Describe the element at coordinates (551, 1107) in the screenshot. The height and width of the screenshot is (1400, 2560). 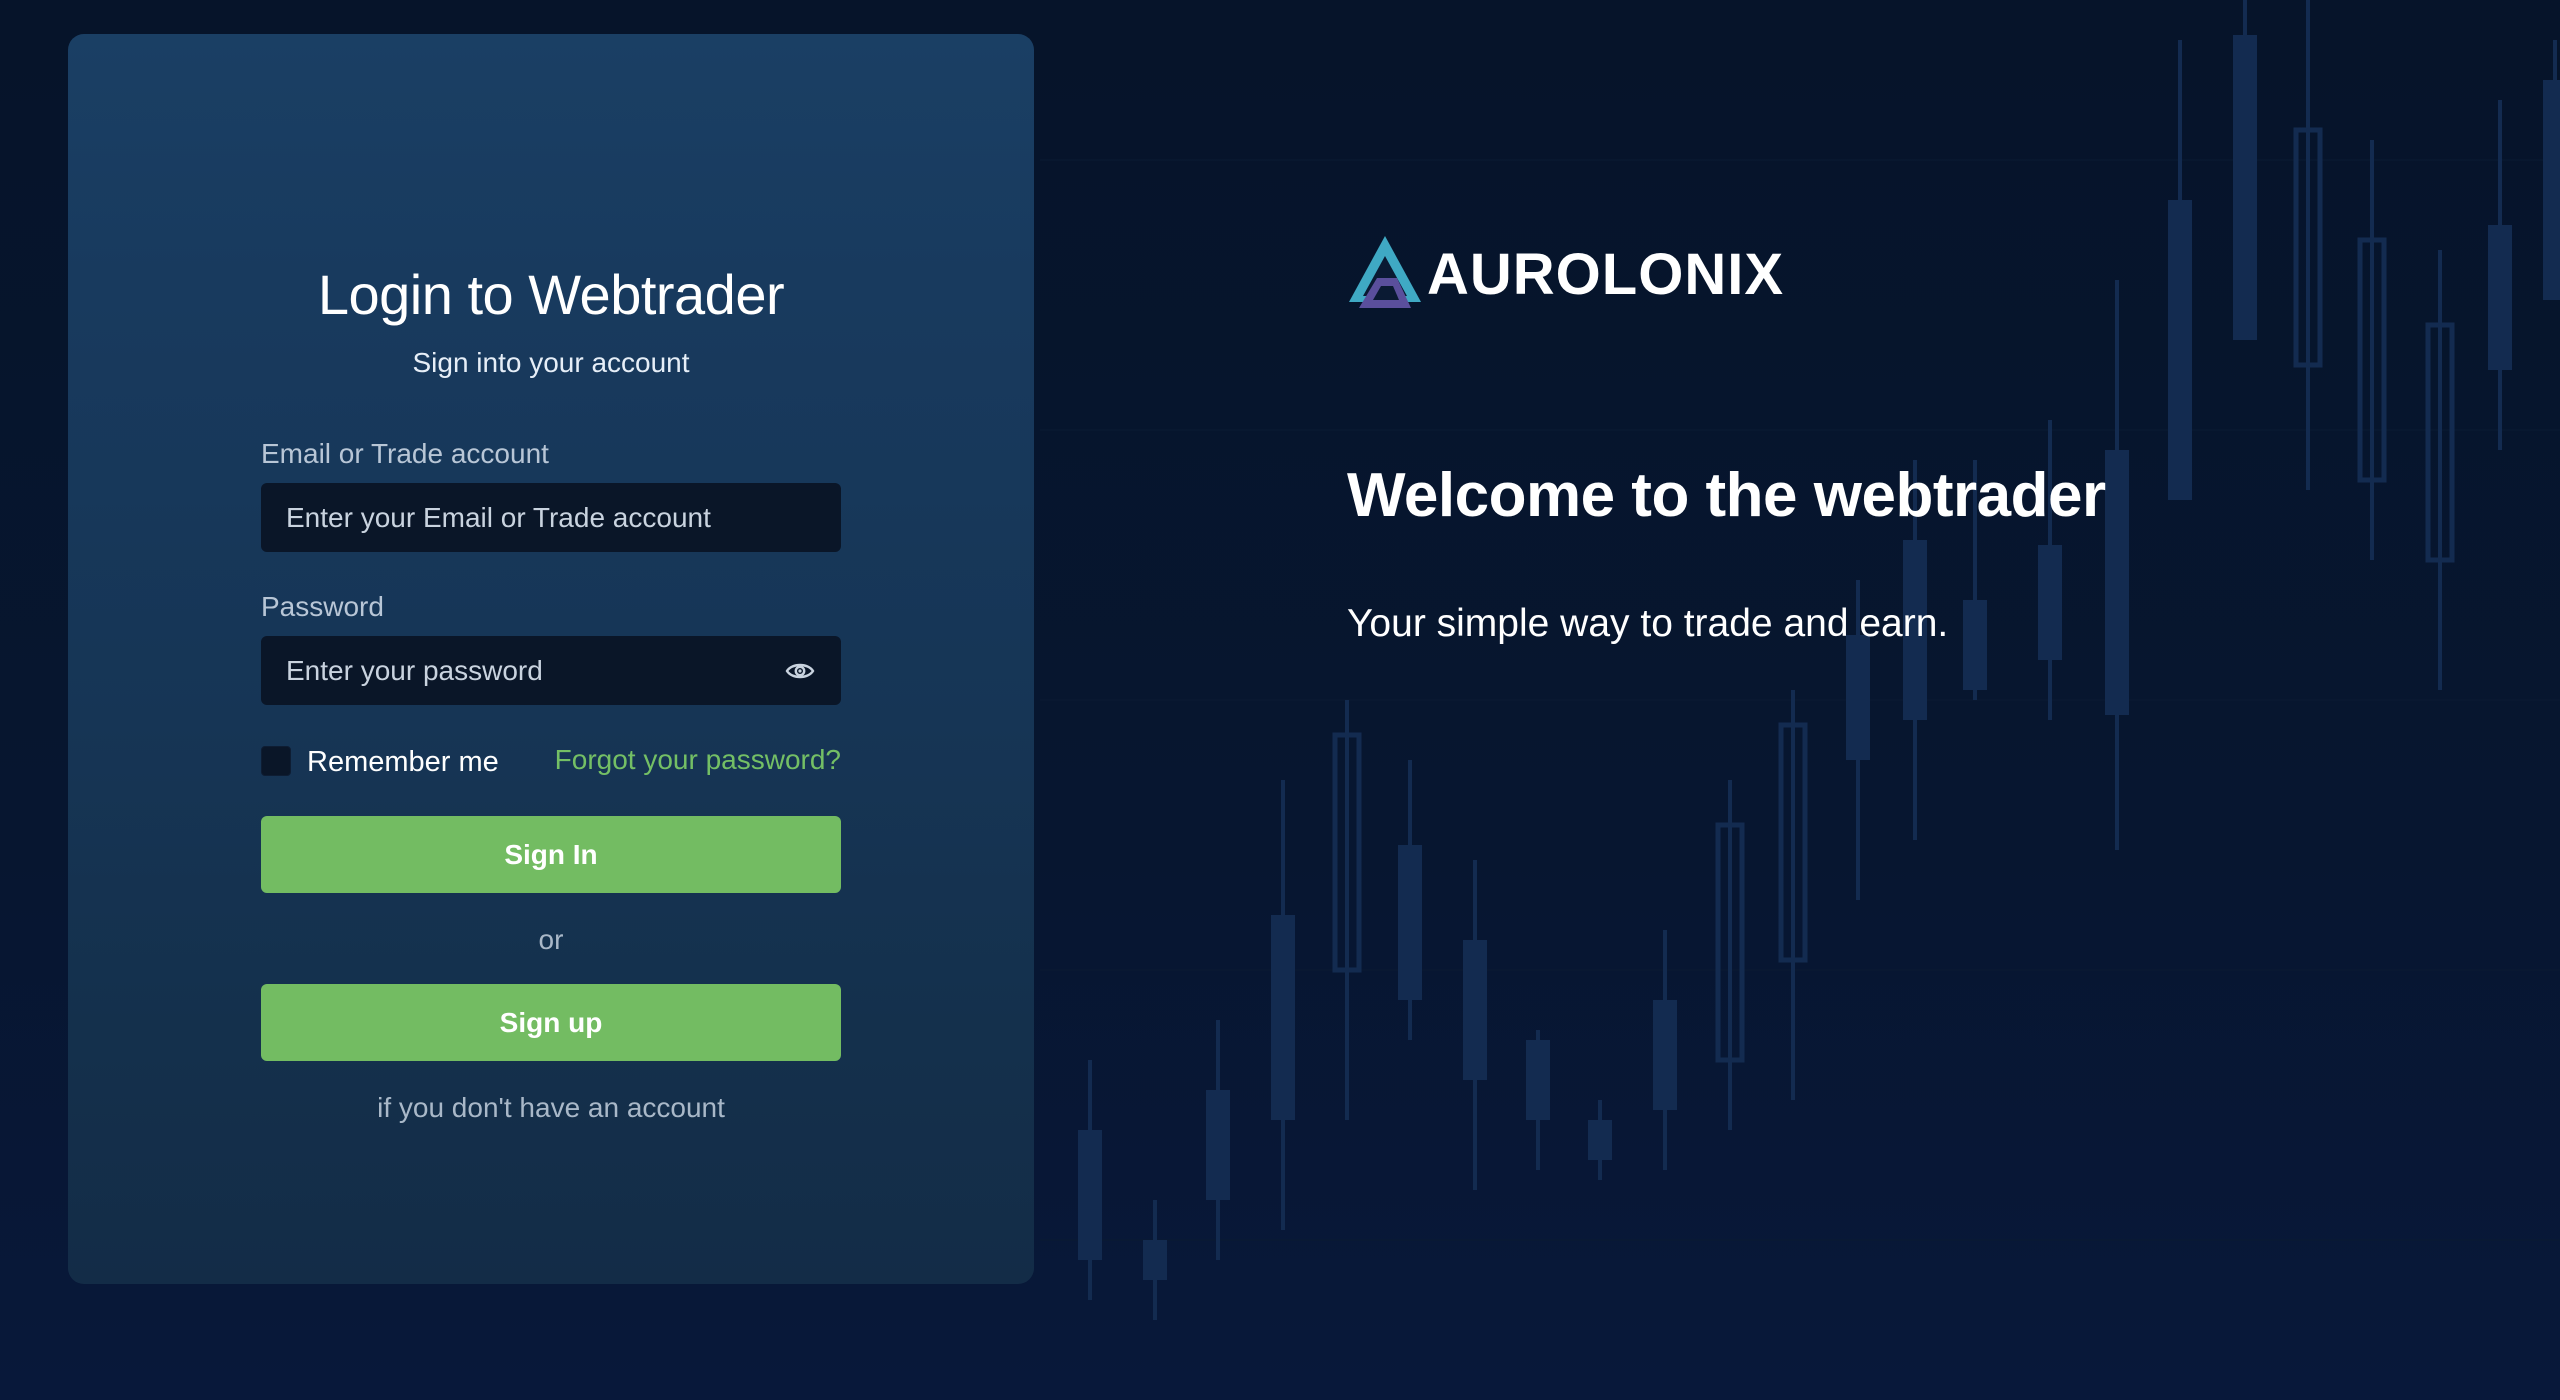
I see `signup-hint: if you don't have an account` at that location.